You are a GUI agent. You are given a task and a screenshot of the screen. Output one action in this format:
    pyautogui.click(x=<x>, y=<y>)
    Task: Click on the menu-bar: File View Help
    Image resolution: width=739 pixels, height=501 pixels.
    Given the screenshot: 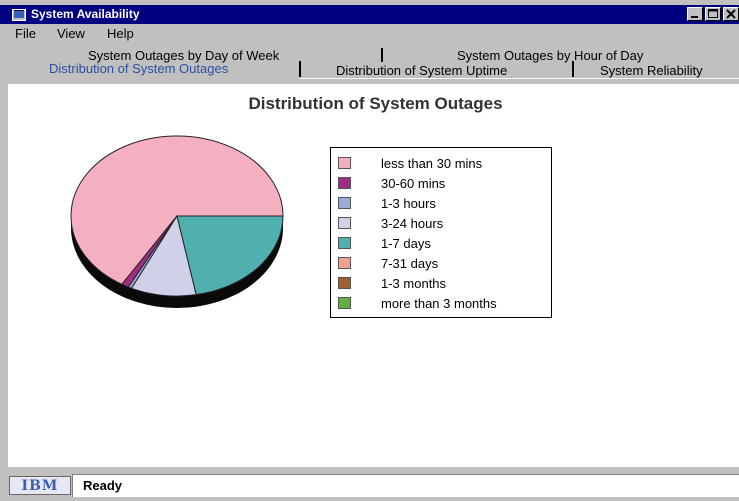 What is the action you would take?
    pyautogui.click(x=369, y=33)
    